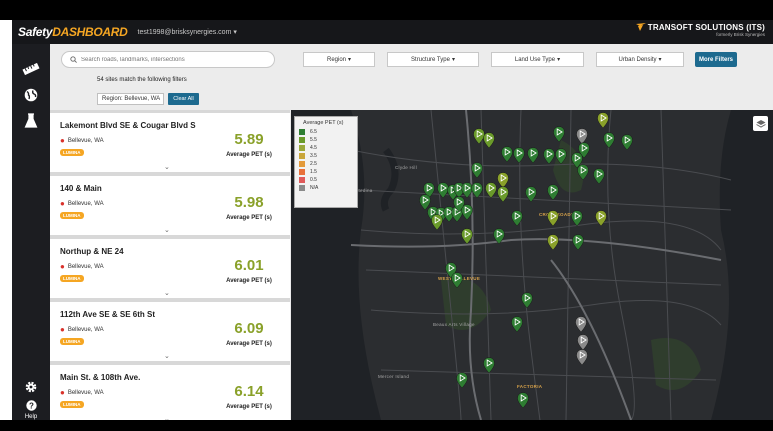 Image resolution: width=773 pixels, height=431 pixels. Describe the element at coordinates (142, 80) in the screenshot. I see `match-count-text: 54 sites match the following filters` at that location.